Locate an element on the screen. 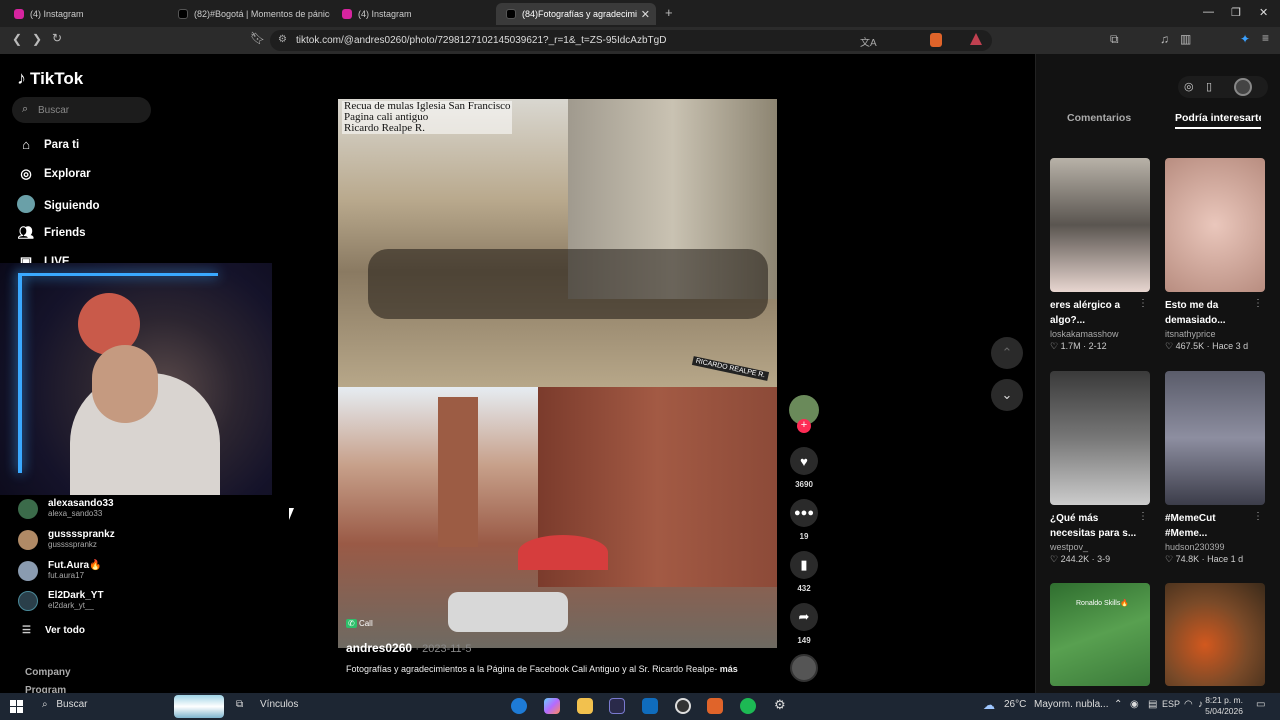 This screenshot has height=720, width=1280. translate-icon: 文A is located at coordinates (868, 41).